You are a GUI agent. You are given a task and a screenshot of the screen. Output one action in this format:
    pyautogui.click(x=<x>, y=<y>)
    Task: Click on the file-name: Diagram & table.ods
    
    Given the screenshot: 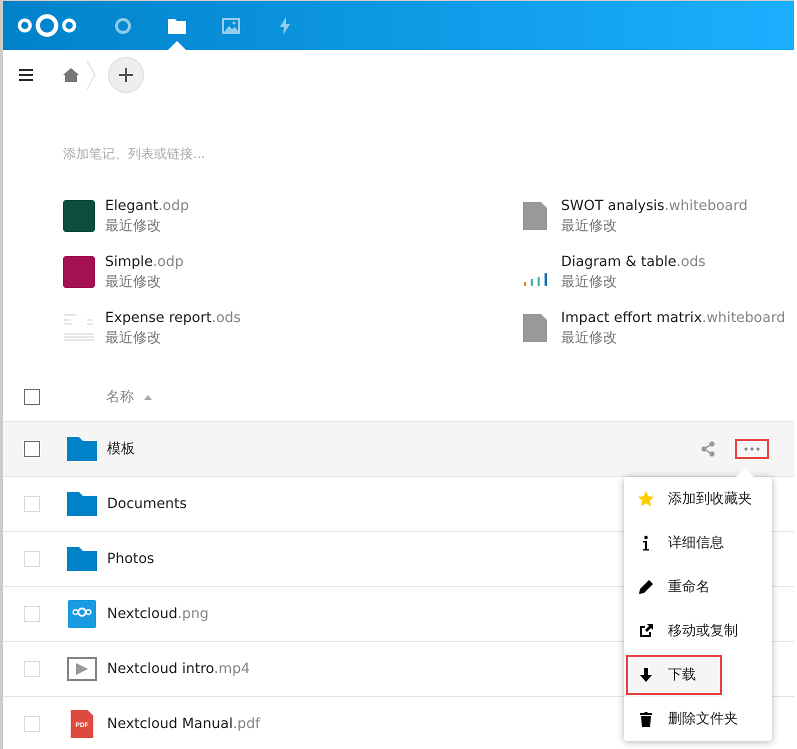 What is the action you would take?
    pyautogui.click(x=633, y=262)
    